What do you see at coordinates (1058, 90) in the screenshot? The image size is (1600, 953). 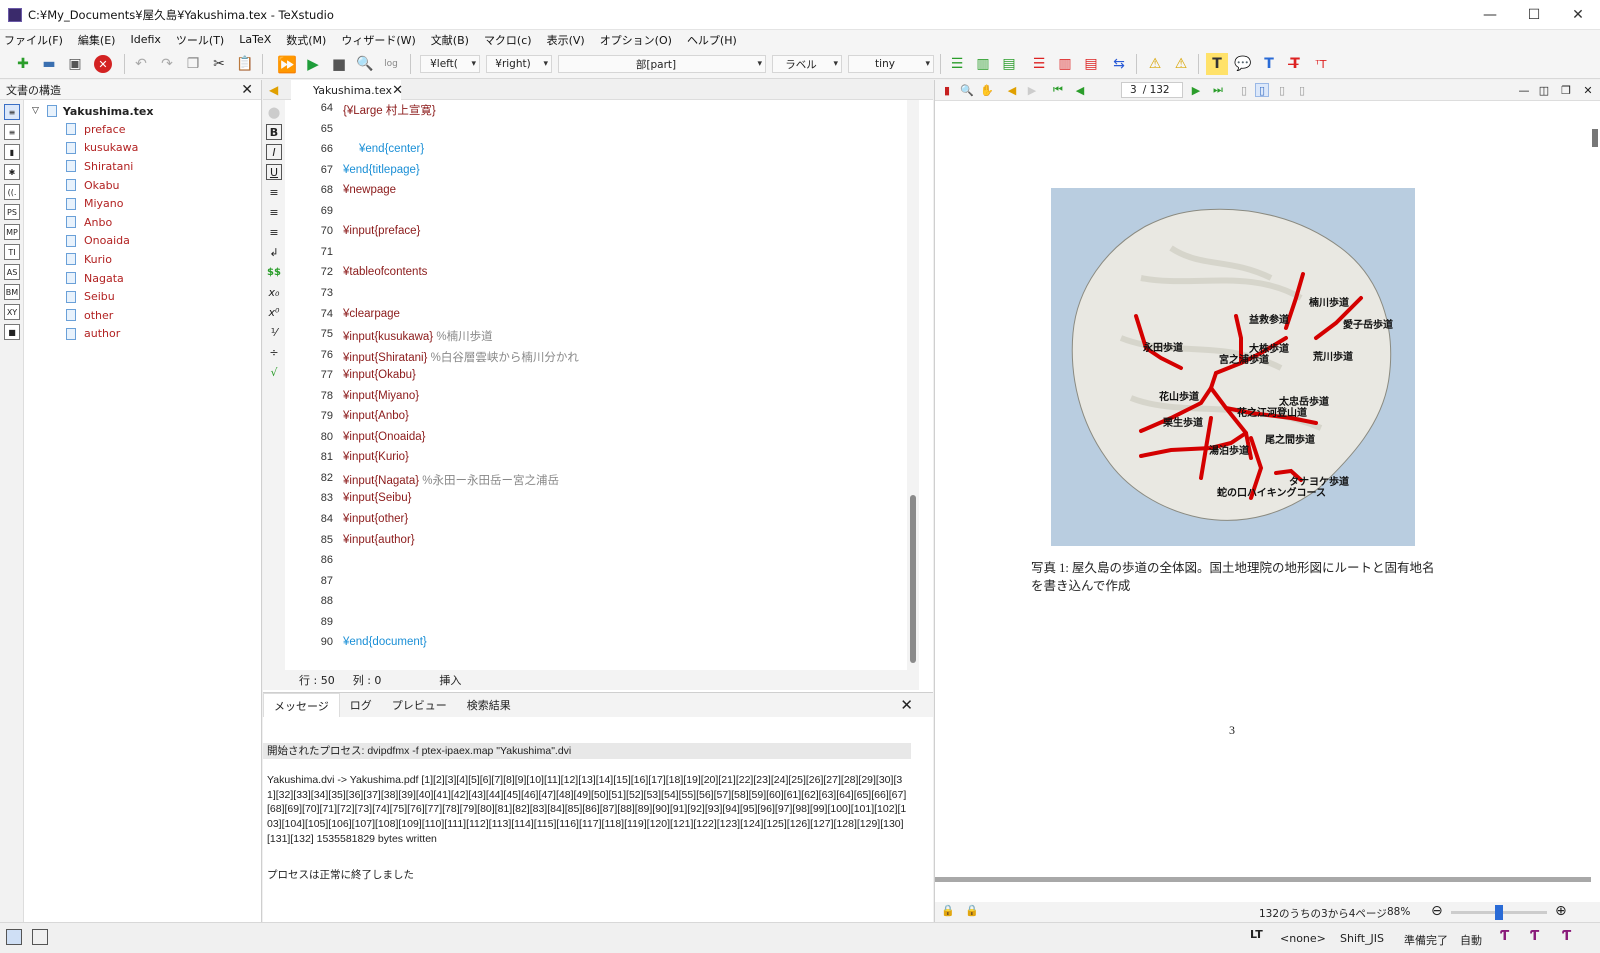 I see `first-page-icon: ⏮` at bounding box center [1058, 90].